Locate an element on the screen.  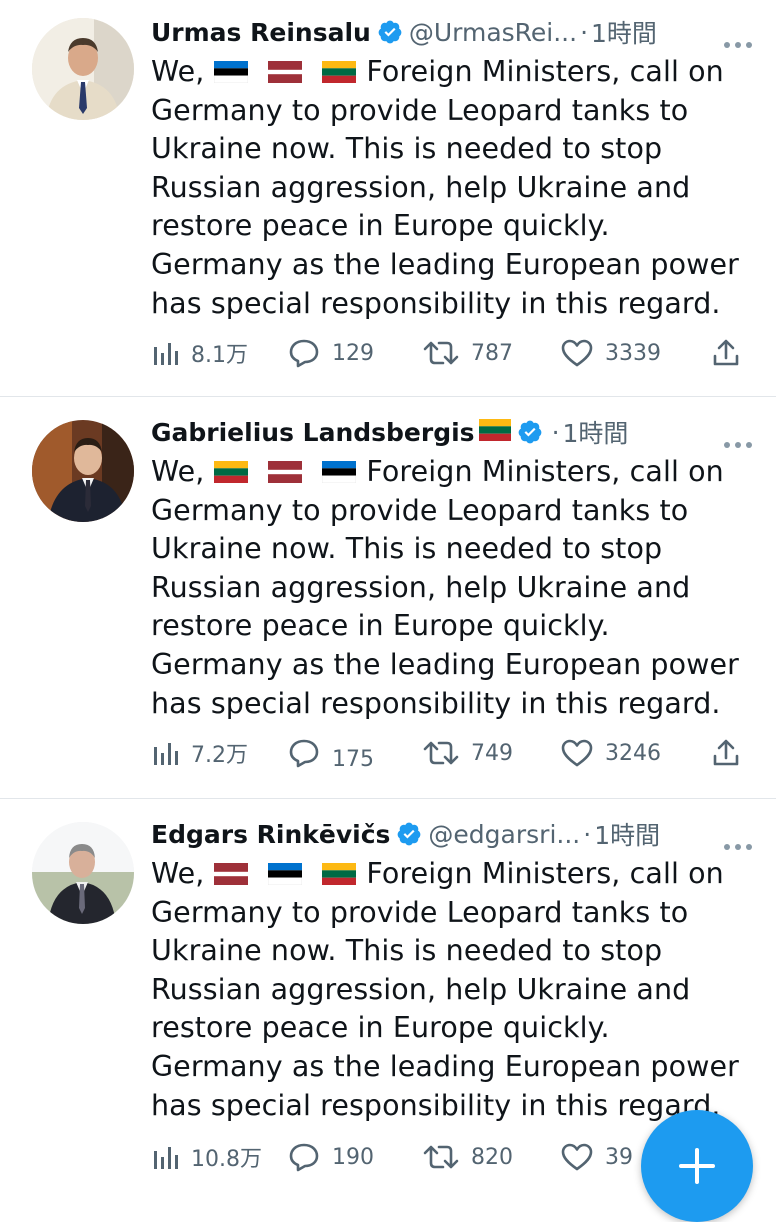
retweet-count: 787 is located at coordinates (492, 353).